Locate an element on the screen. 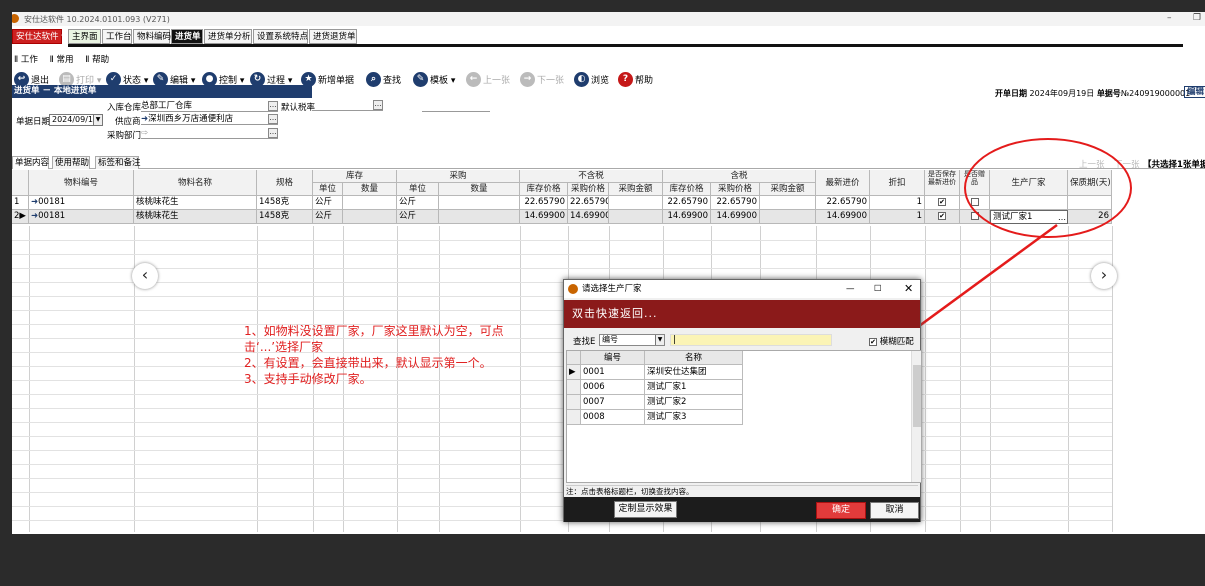 The image size is (1205, 586). list-item-name: 测试厂家2 is located at coordinates (694, 402).